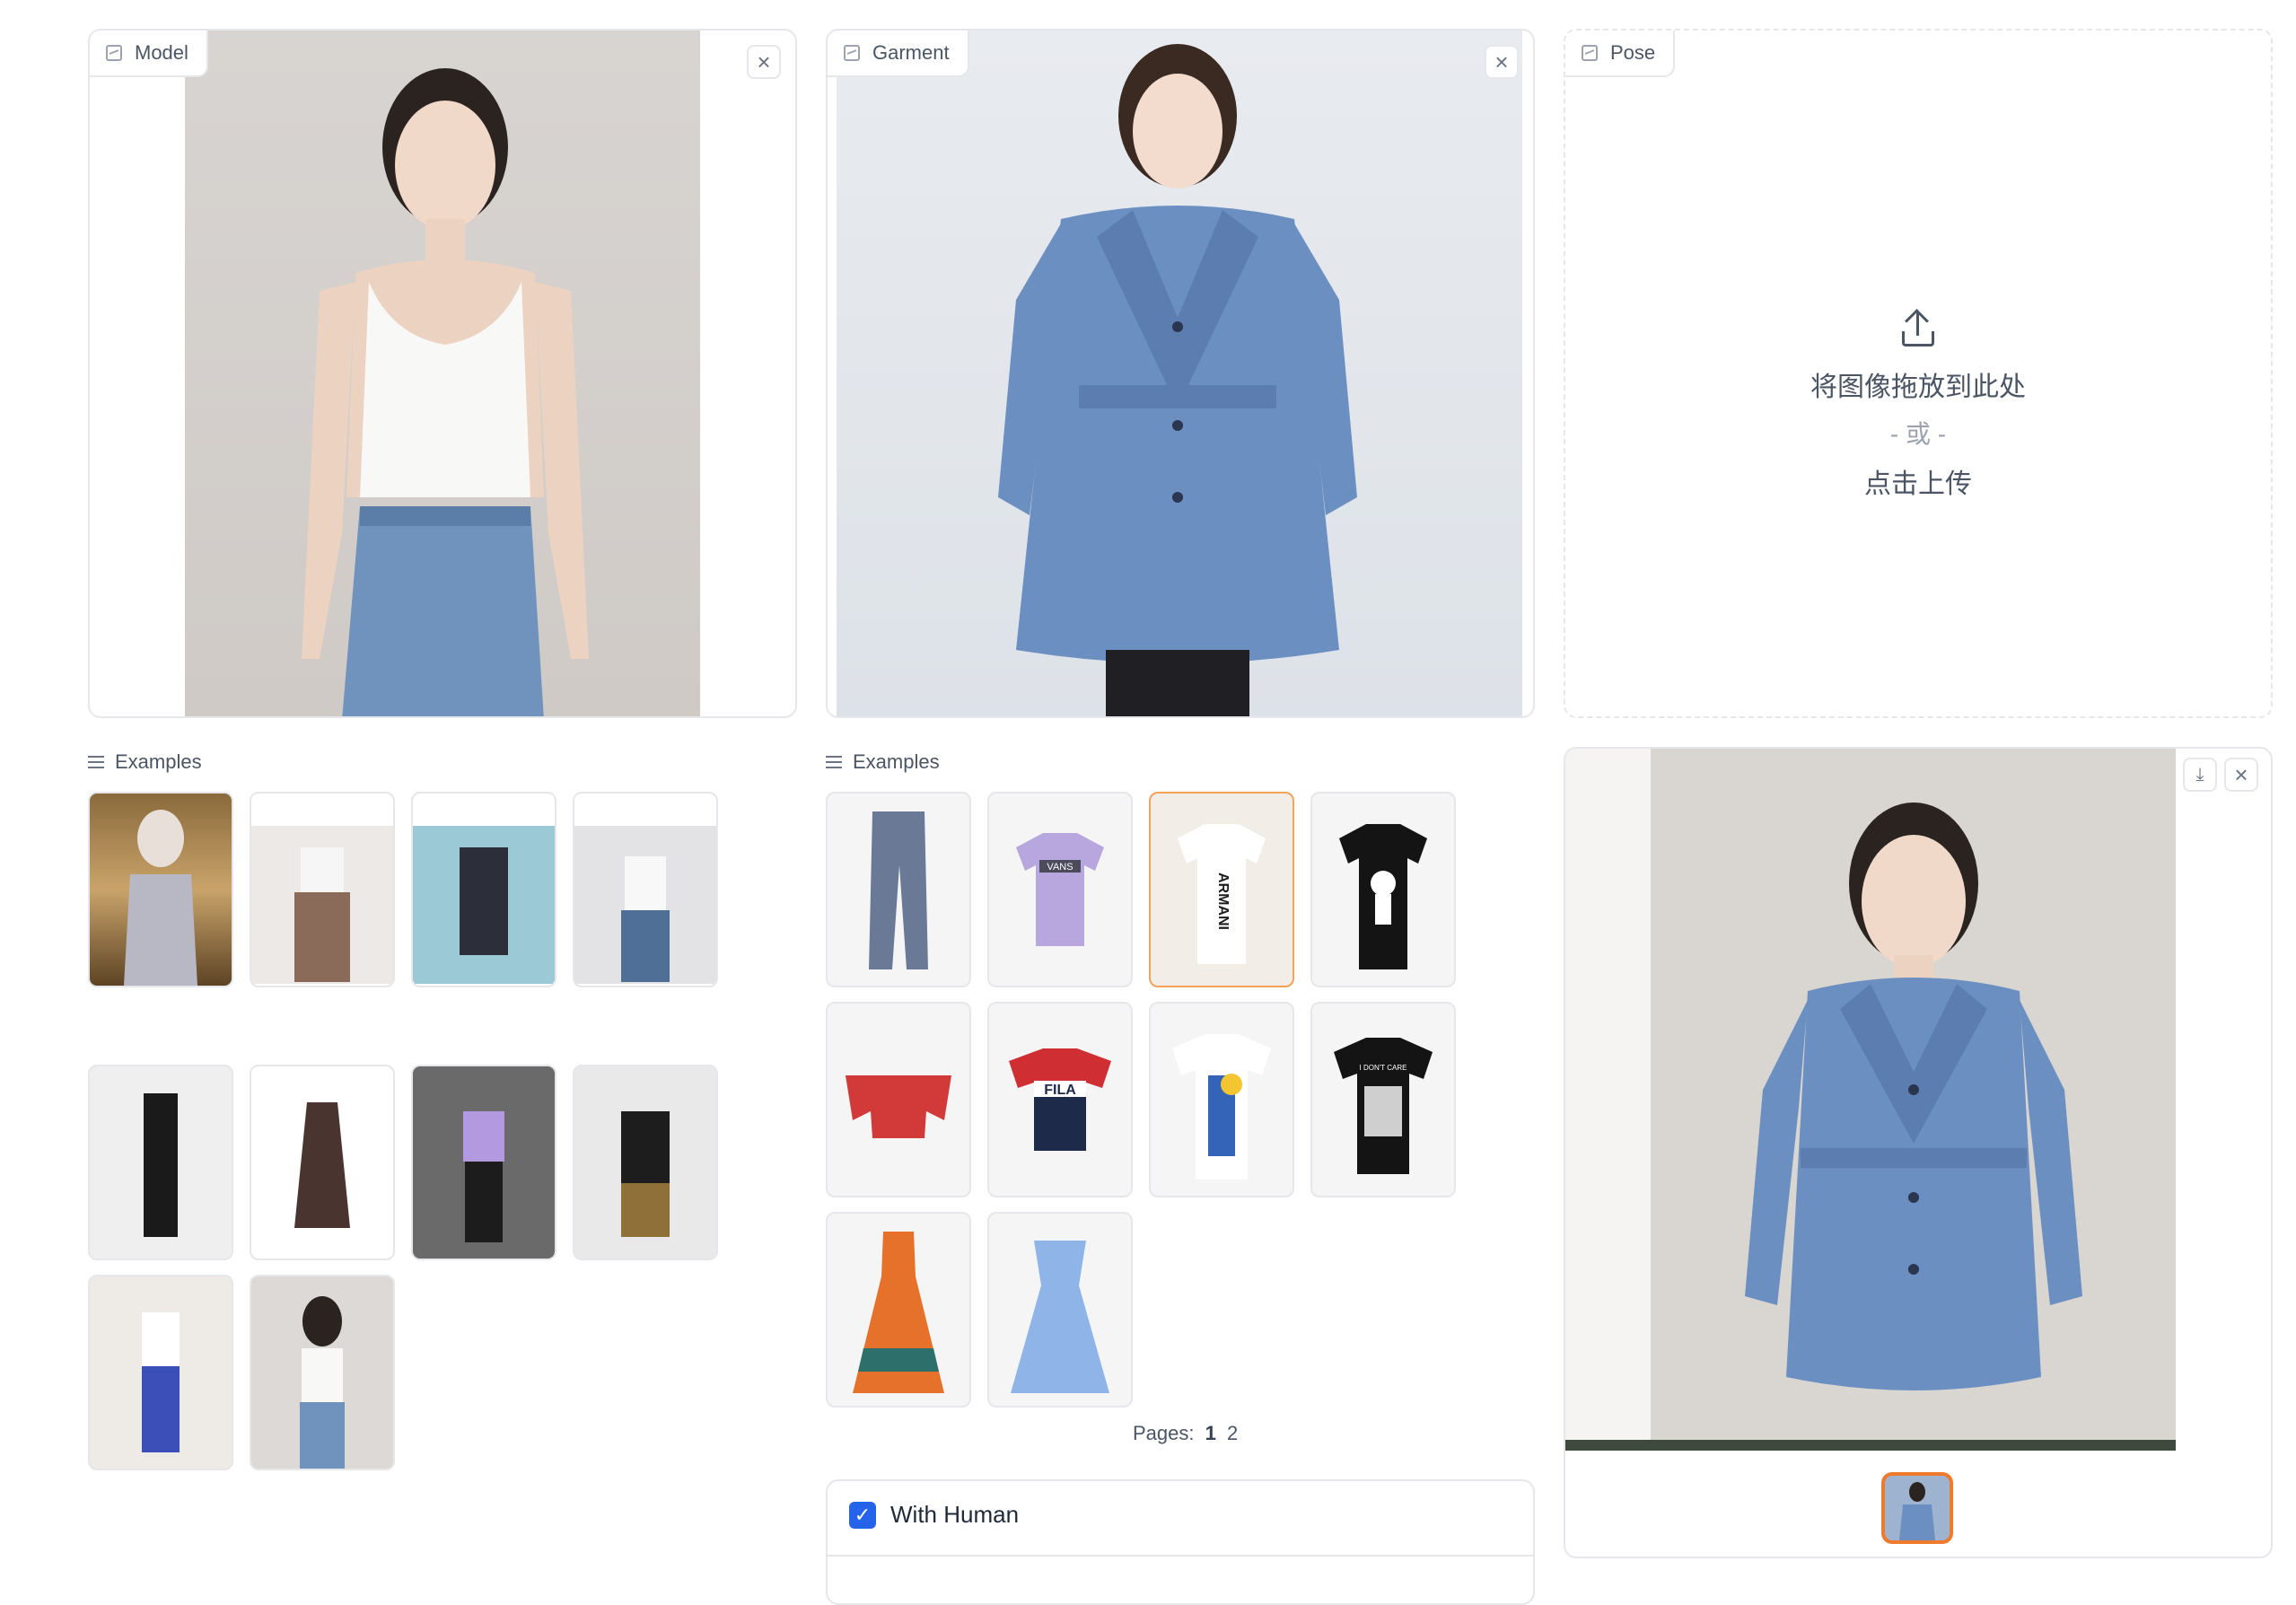  I want to click on download-button: ⤓, so click(2200, 775).